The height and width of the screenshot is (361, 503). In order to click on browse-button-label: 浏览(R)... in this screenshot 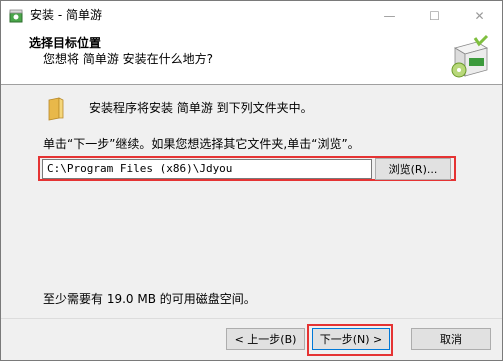, I will do `click(413, 169)`.